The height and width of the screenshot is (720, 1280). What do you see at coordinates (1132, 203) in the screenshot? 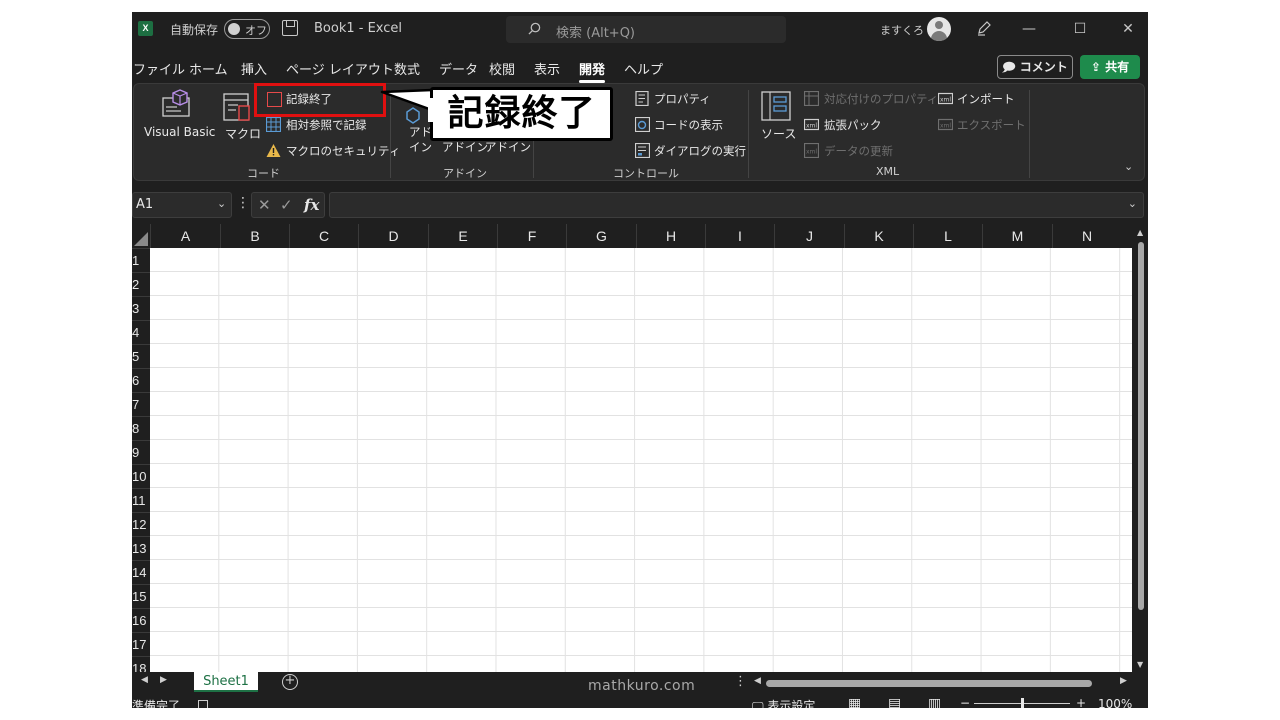
I see `expand-formula-chevron-icon: ⌄` at bounding box center [1132, 203].